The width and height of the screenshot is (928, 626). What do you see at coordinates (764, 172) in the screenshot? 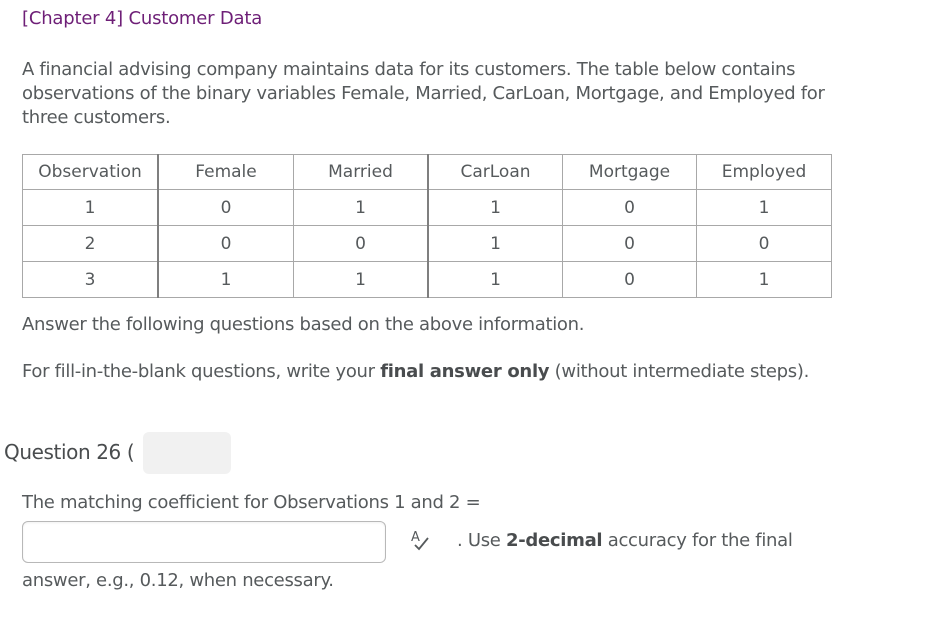
I see `column-header-employed: Employed` at bounding box center [764, 172].